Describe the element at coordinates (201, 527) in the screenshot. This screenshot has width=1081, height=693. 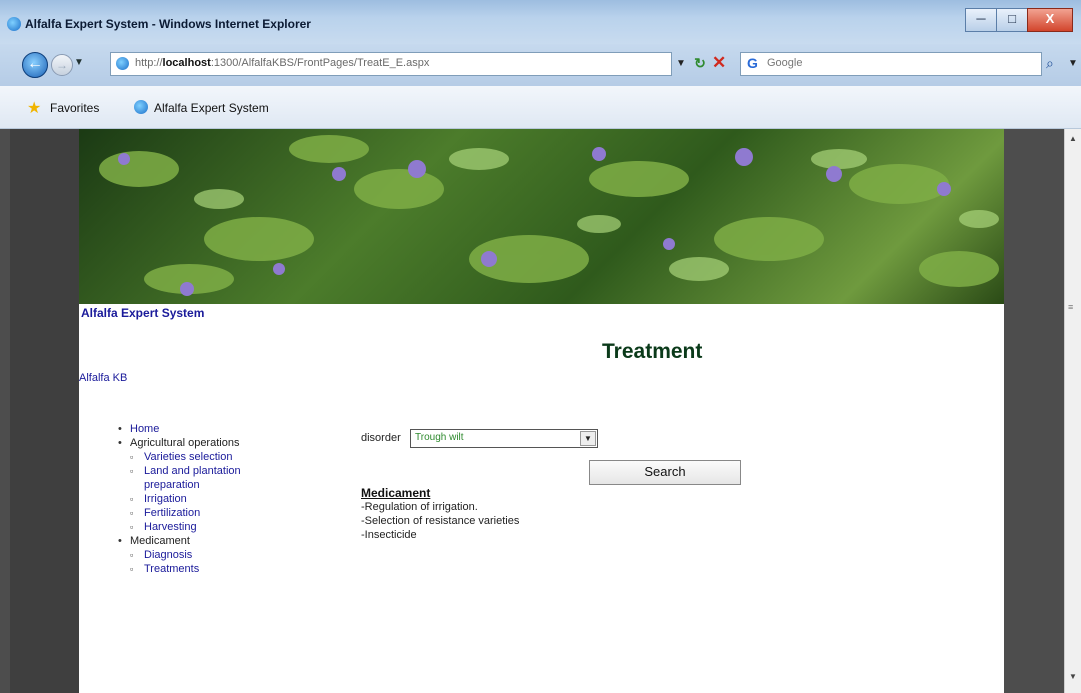
I see `menu-item-harvesting: Harvesting` at that location.